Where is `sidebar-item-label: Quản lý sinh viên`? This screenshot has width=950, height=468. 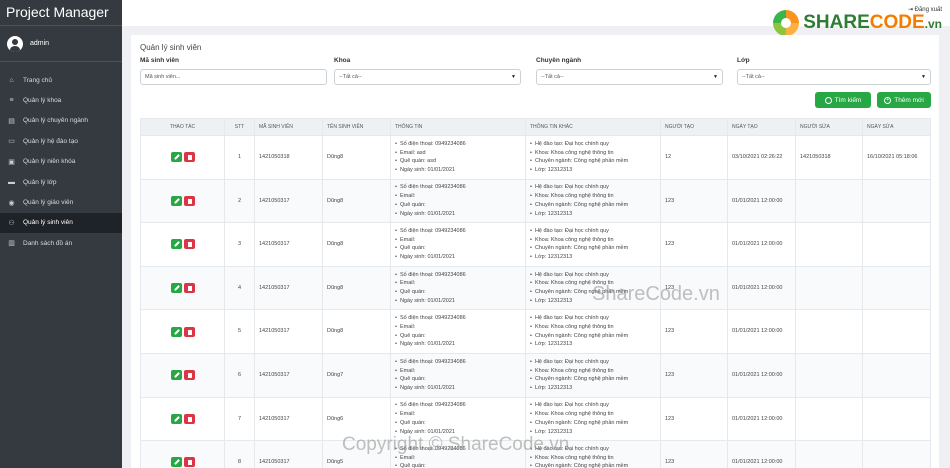 sidebar-item-label: Quản lý sinh viên is located at coordinates (48, 223).